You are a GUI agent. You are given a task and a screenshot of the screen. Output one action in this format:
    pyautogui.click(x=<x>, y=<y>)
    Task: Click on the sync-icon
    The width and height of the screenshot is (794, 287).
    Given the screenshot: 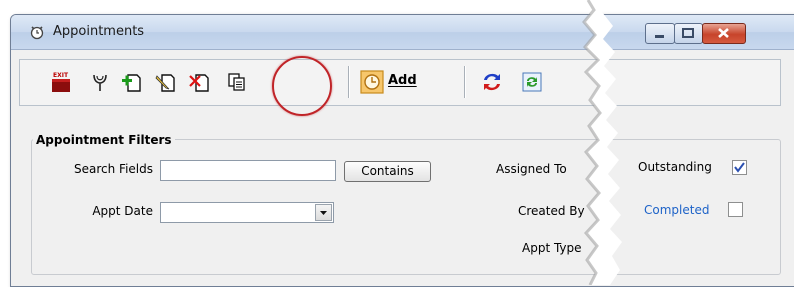 What is the action you would take?
    pyautogui.click(x=492, y=82)
    